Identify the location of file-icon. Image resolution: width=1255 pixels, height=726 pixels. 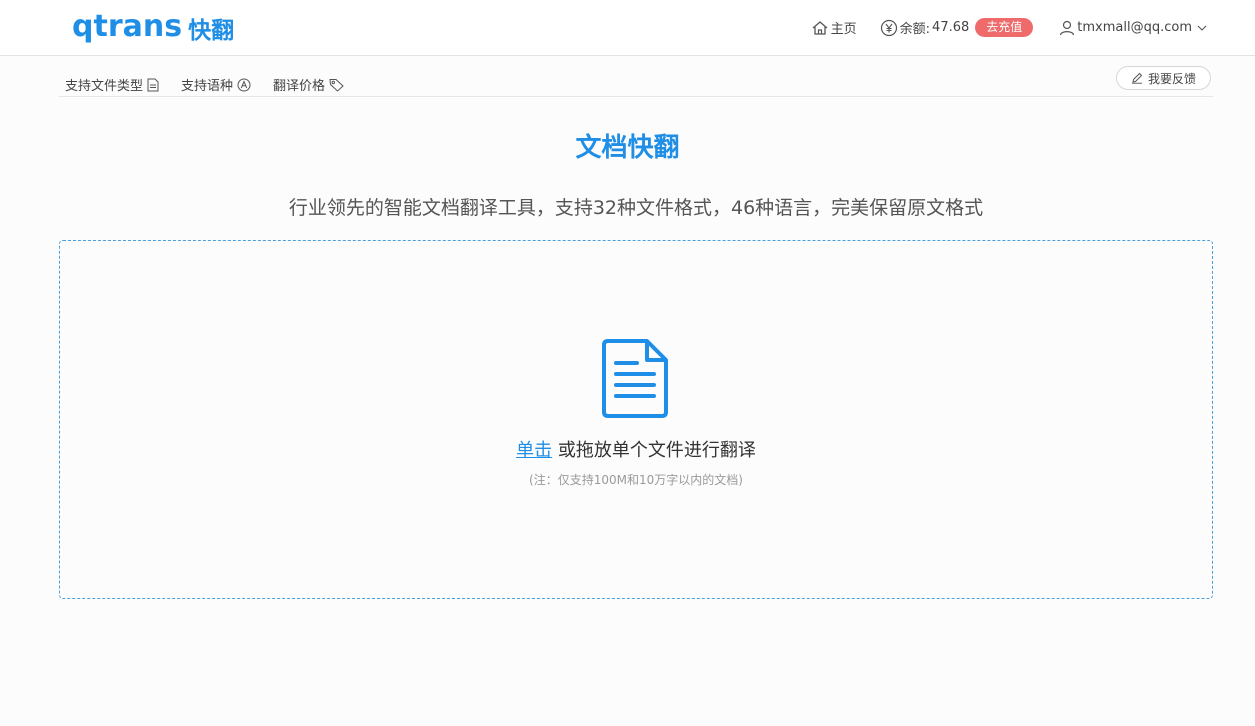
(153, 84).